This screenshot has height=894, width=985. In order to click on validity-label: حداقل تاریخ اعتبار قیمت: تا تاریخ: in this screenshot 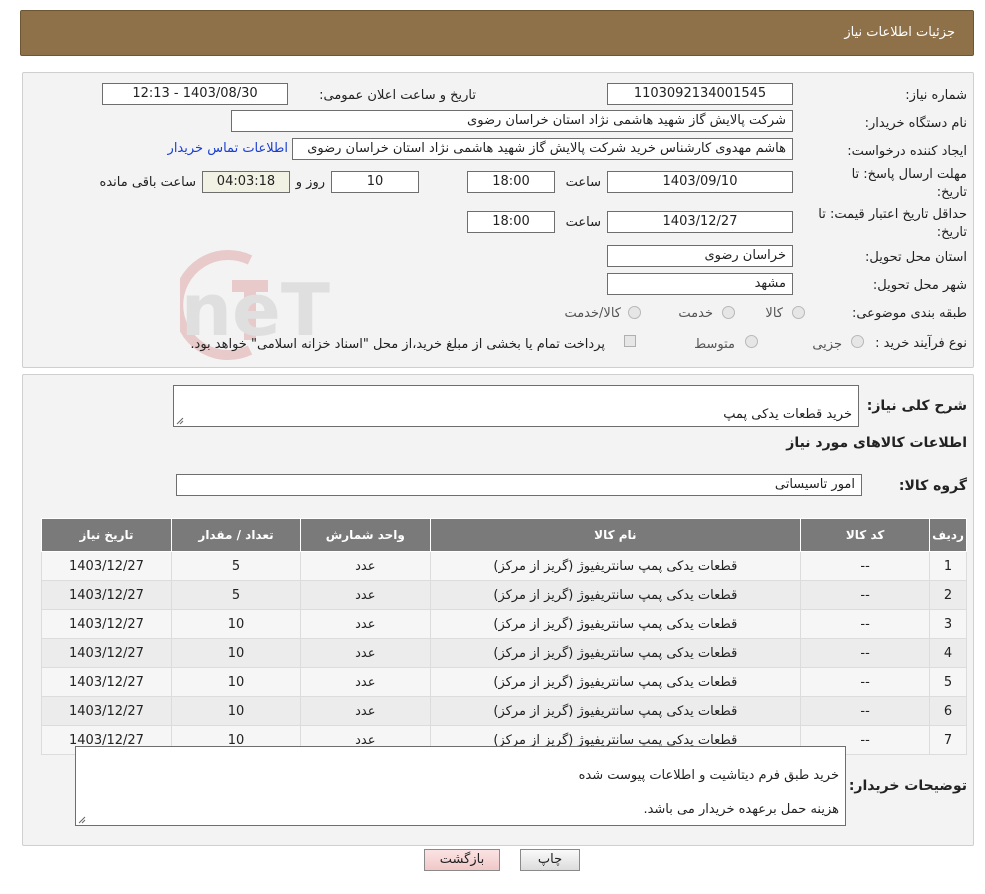, I will do `click(892, 223)`.